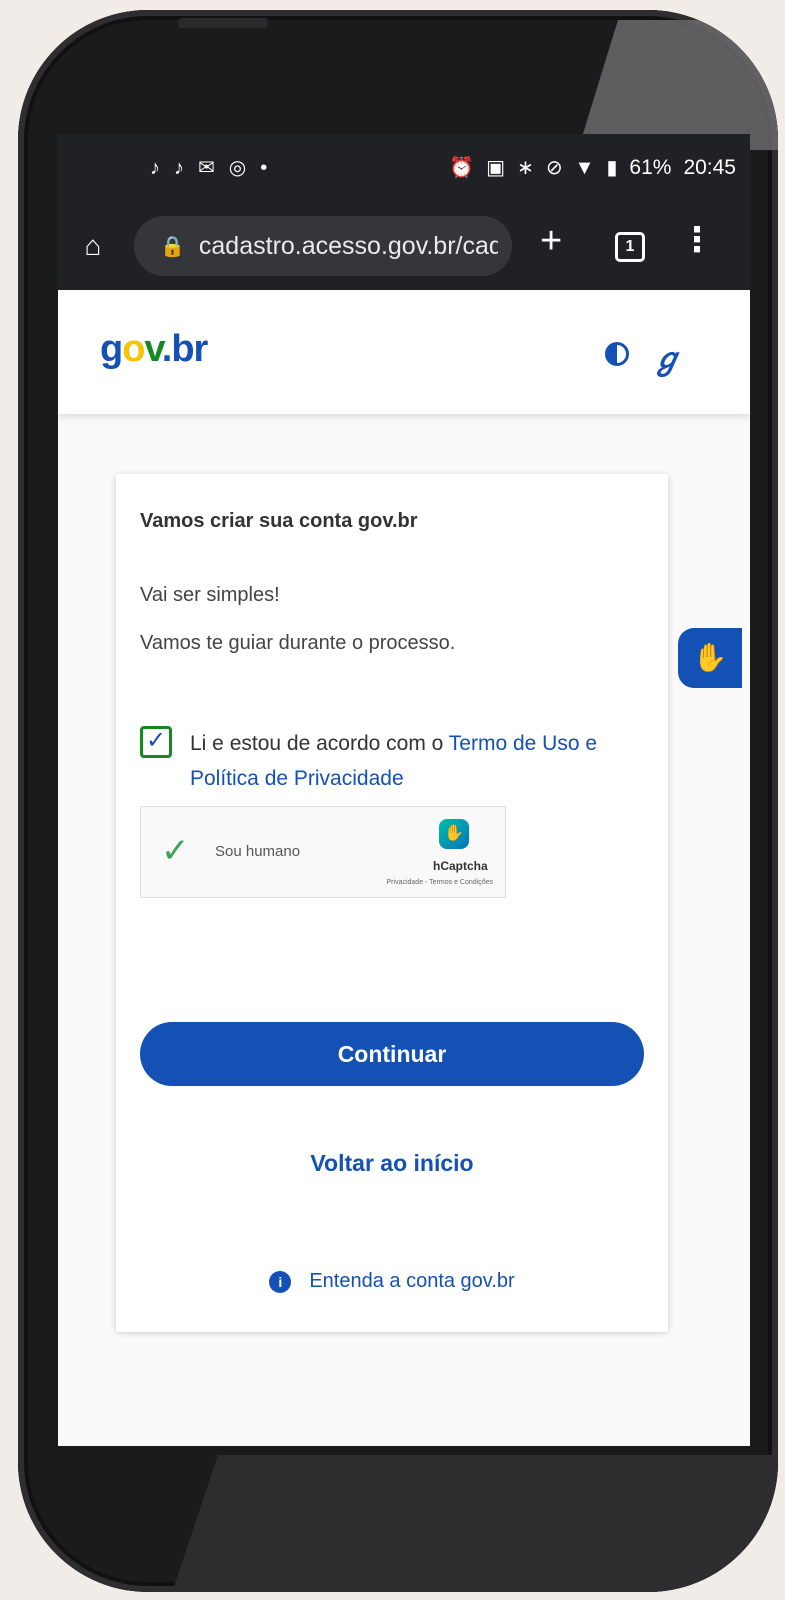 The width and height of the screenshot is (785, 1600). Describe the element at coordinates (223, 23) in the screenshot. I see `phone-button` at that location.